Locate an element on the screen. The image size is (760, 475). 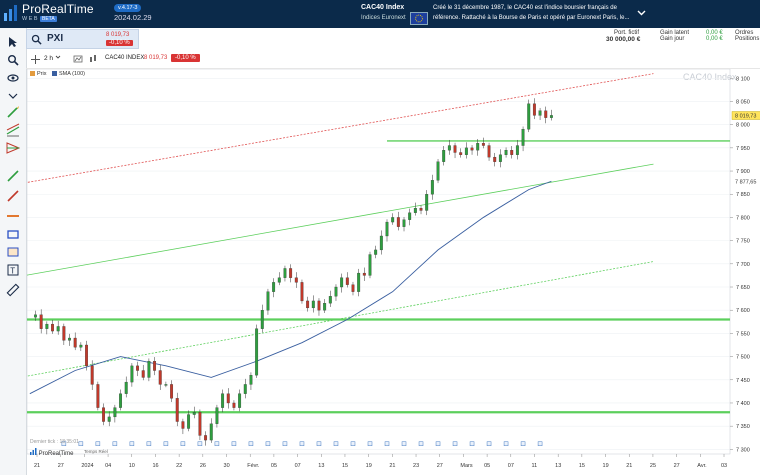
event-markers is located at coordinates (302, 443).